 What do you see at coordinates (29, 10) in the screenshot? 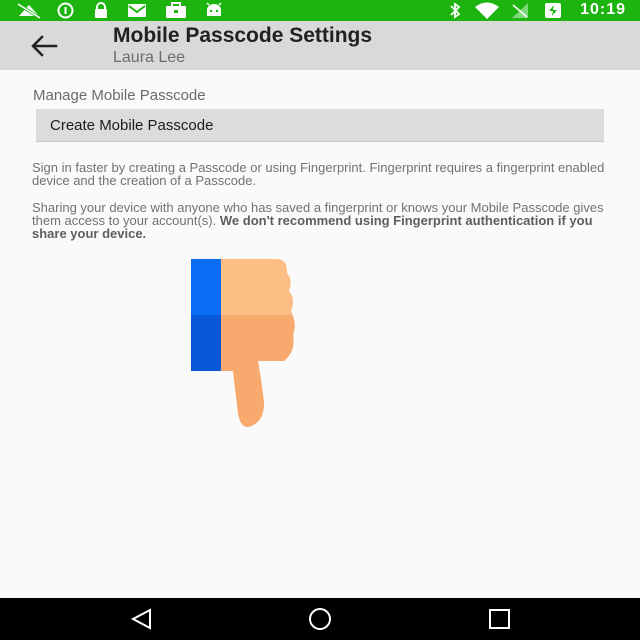
I see `signal-off-icon` at bounding box center [29, 10].